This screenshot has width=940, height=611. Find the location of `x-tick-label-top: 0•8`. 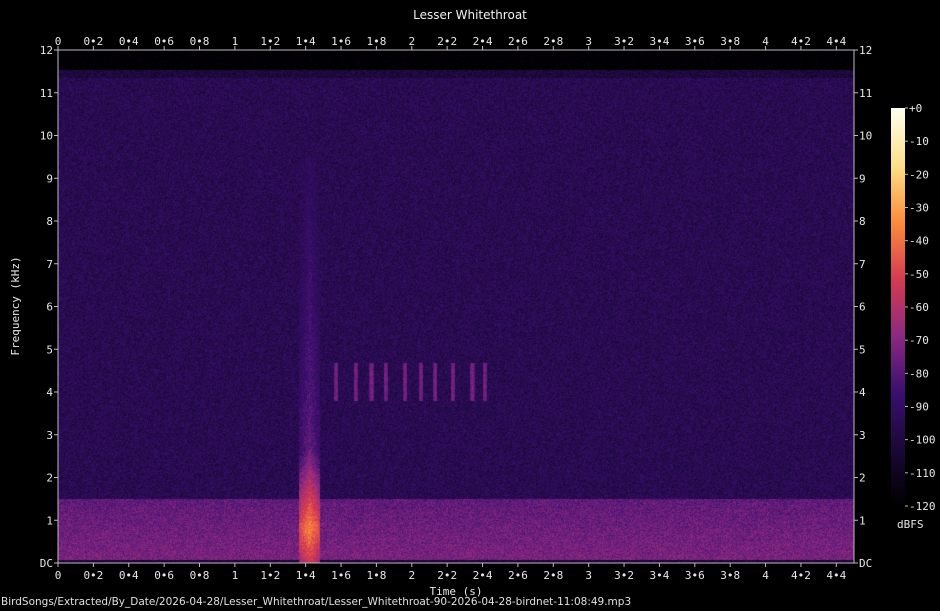

x-tick-label-top: 0•8 is located at coordinates (200, 41).